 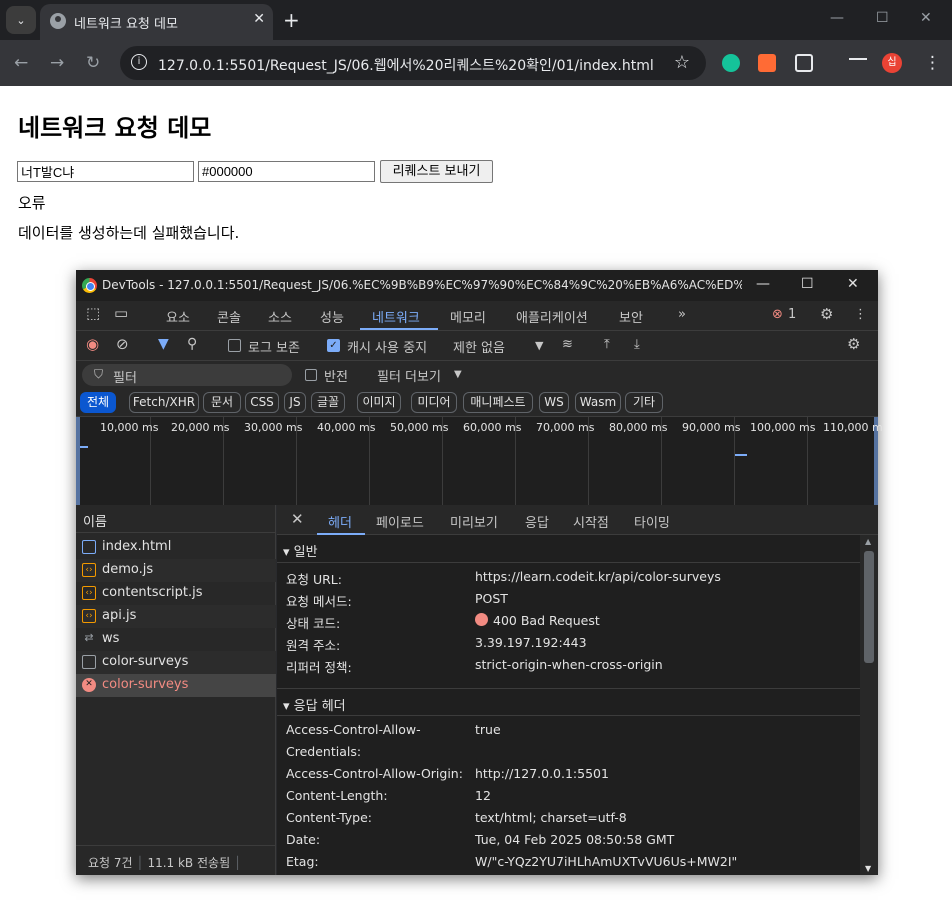 What do you see at coordinates (379, 402) in the screenshot?
I see `type-filter-img: 이미지` at bounding box center [379, 402].